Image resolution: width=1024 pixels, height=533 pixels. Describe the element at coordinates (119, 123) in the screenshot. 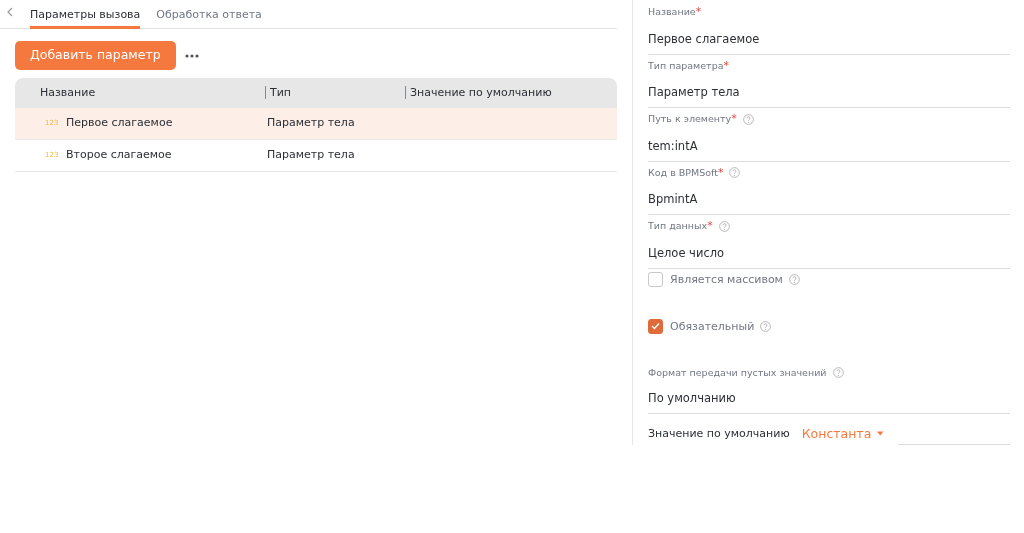

I see `table-cell: Первое слагаемое` at that location.